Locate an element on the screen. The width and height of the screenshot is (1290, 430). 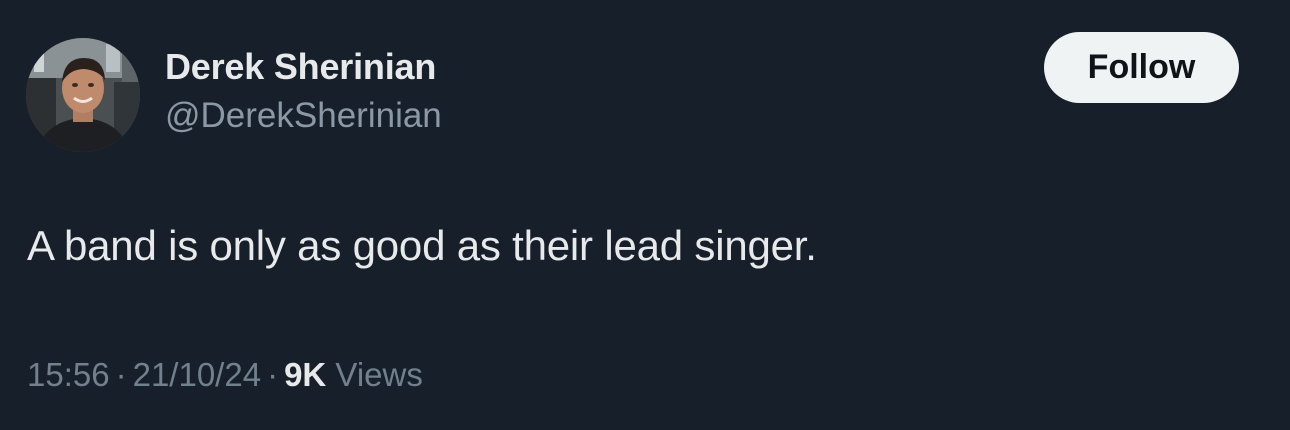
author-handle: @DerekSherinian is located at coordinates (303, 116).